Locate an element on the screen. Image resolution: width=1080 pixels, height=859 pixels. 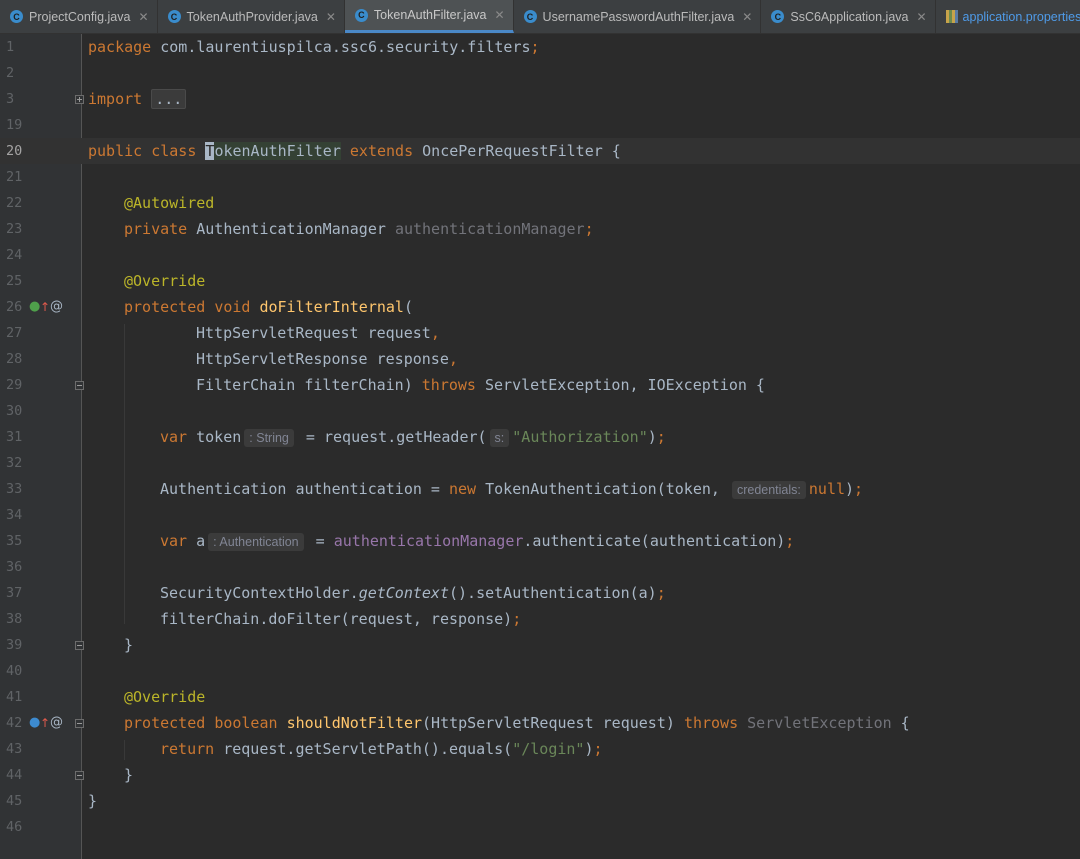
tab-label: SsC6Application.java is located at coordinates (849, 16).